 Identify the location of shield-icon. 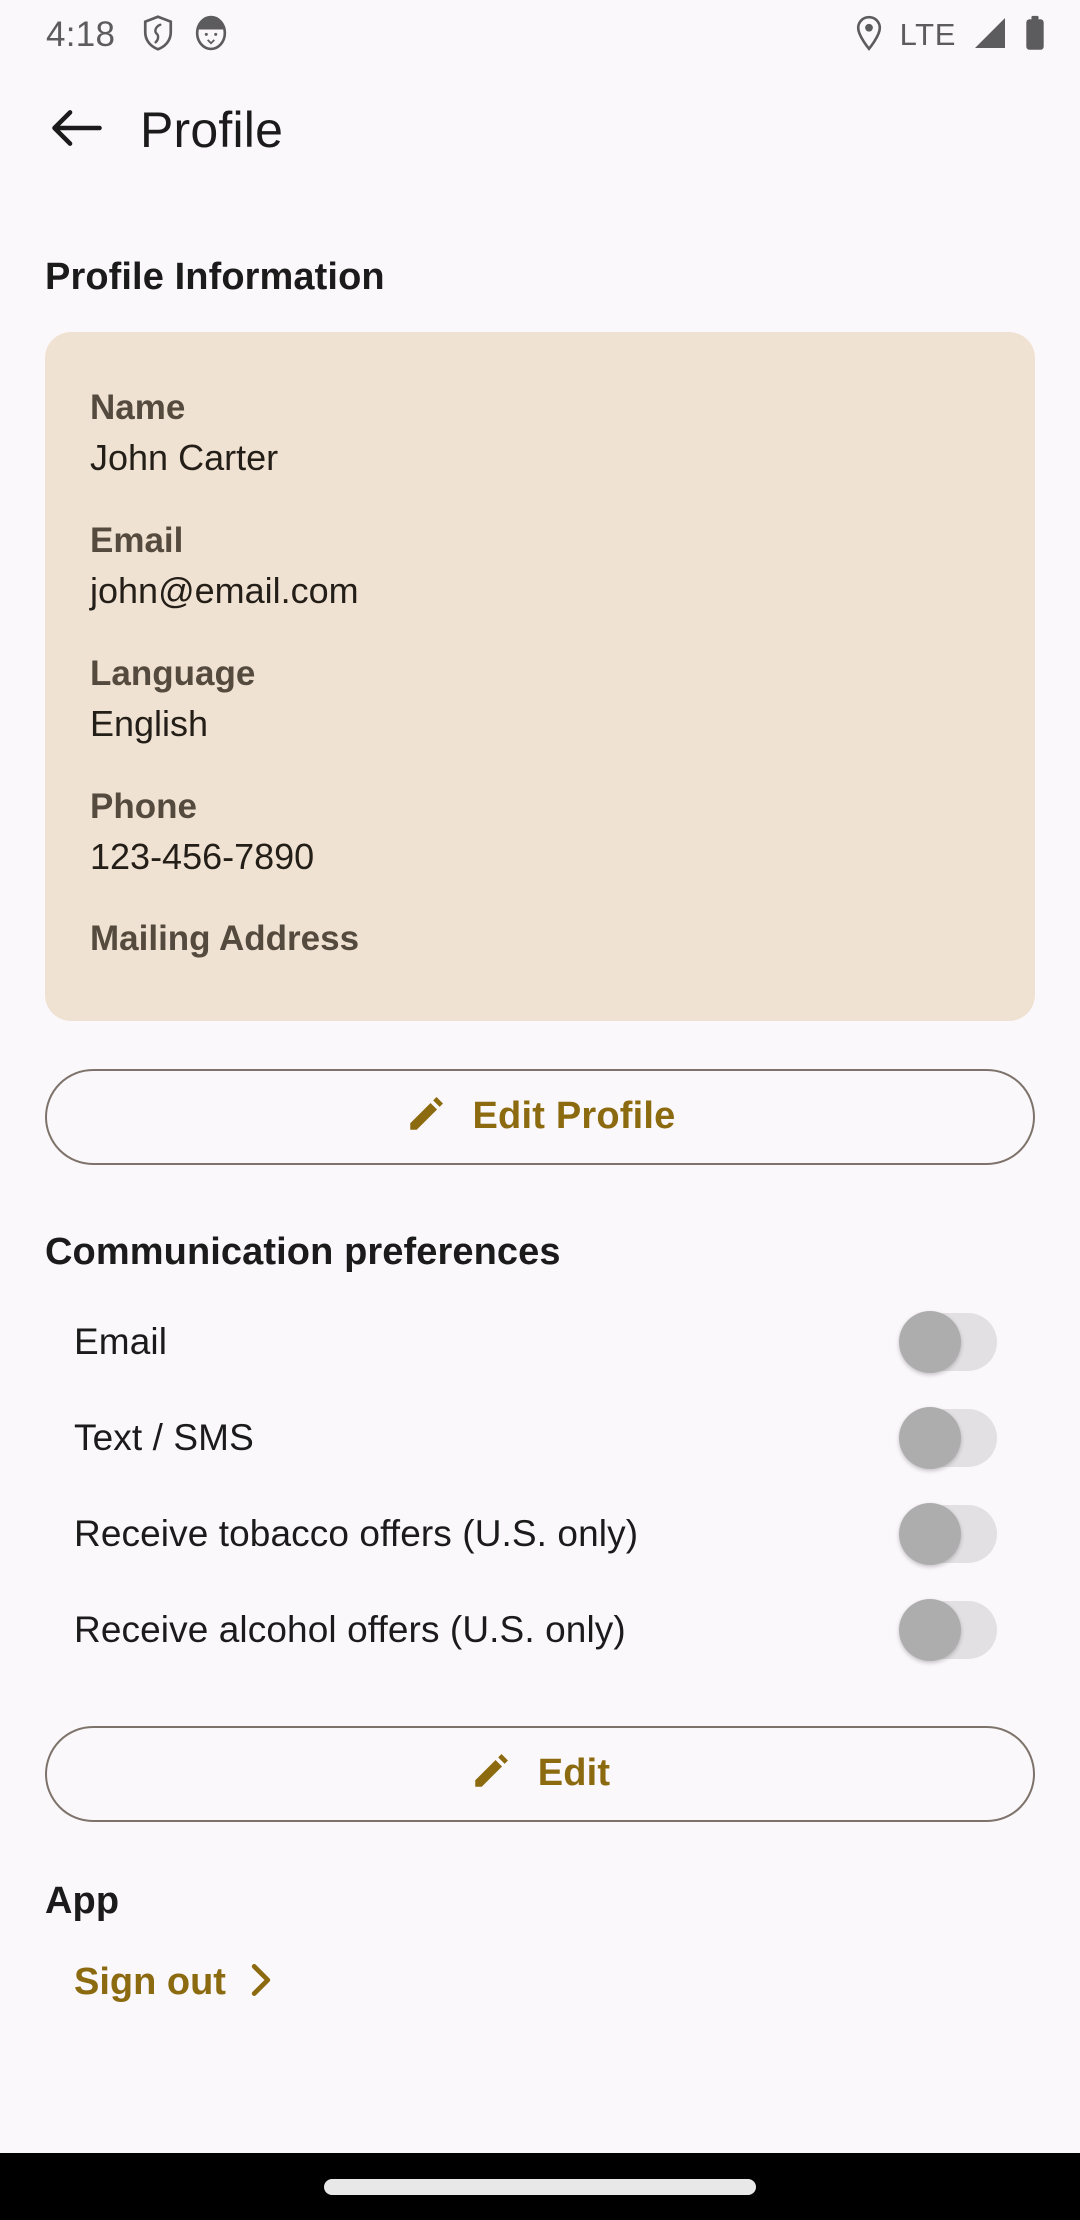
(158, 35).